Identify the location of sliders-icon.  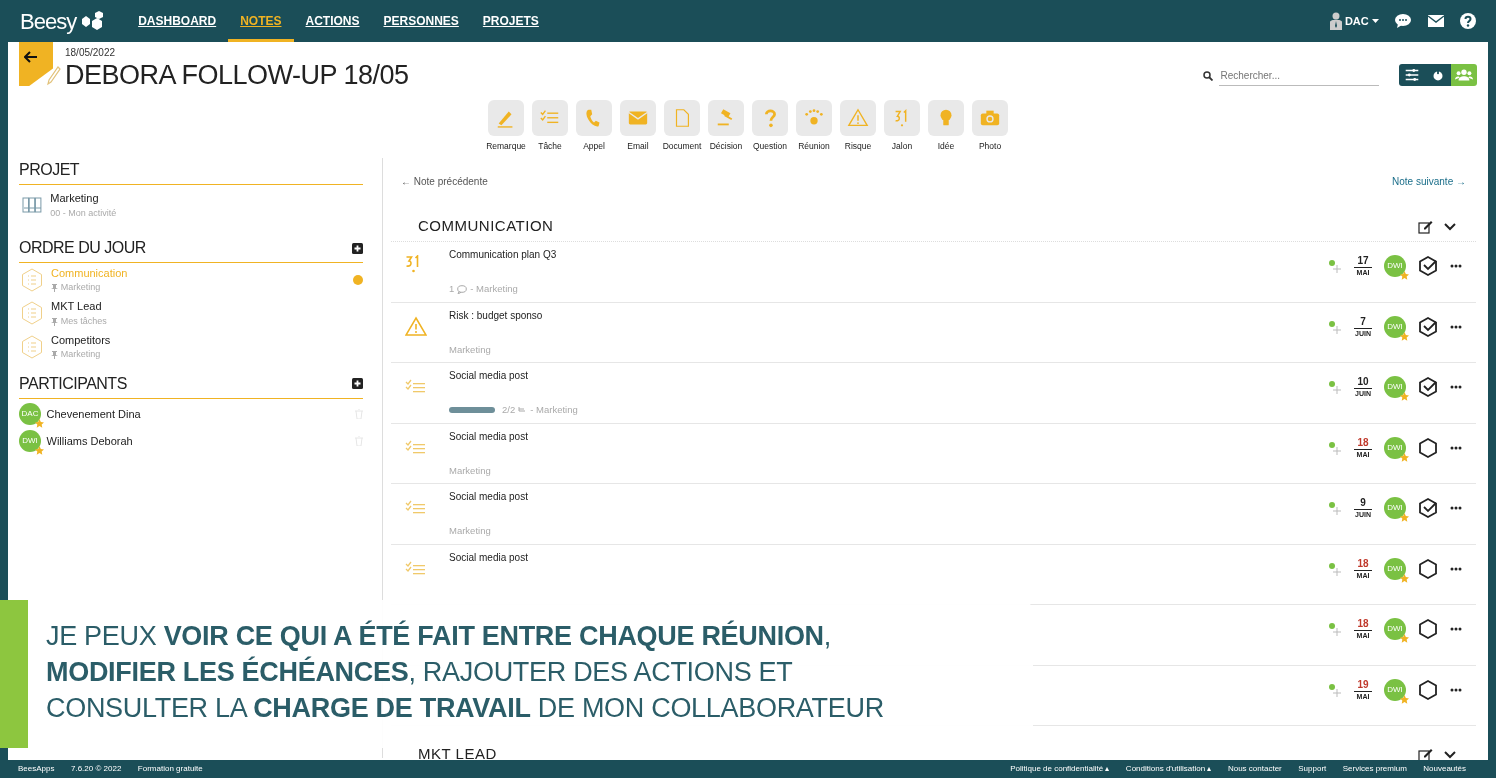
(1412, 75).